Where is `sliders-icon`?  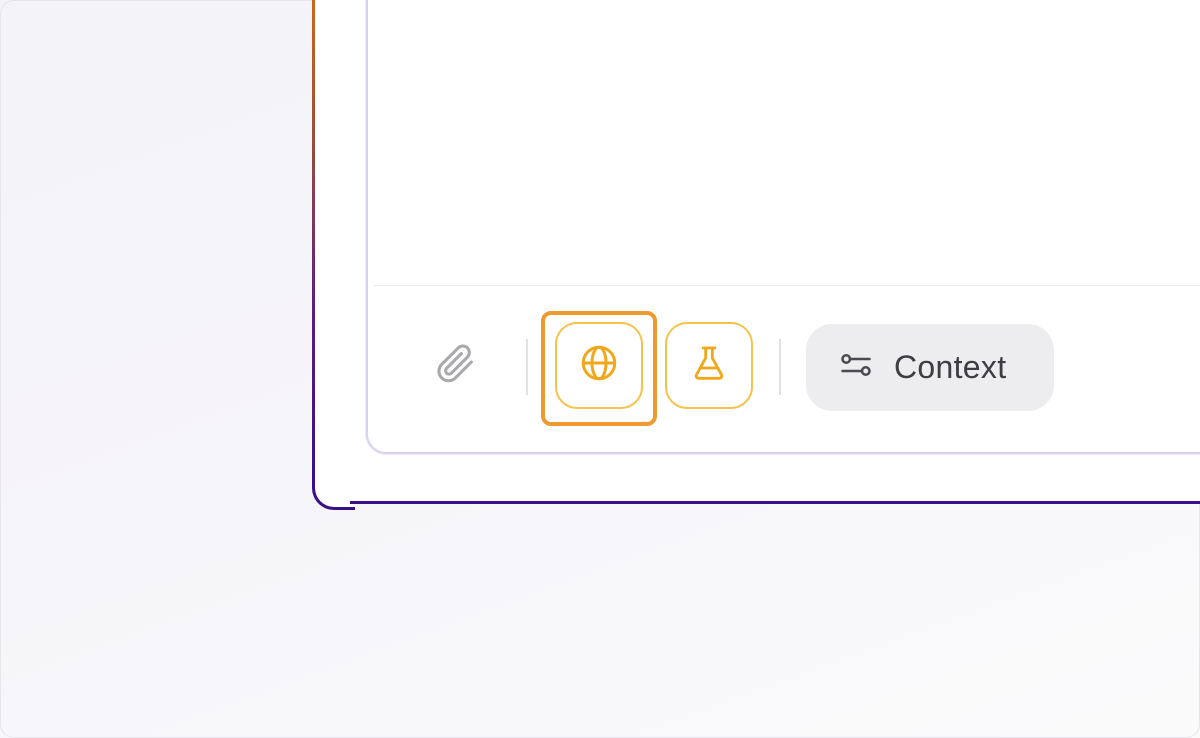 sliders-icon is located at coordinates (856, 367).